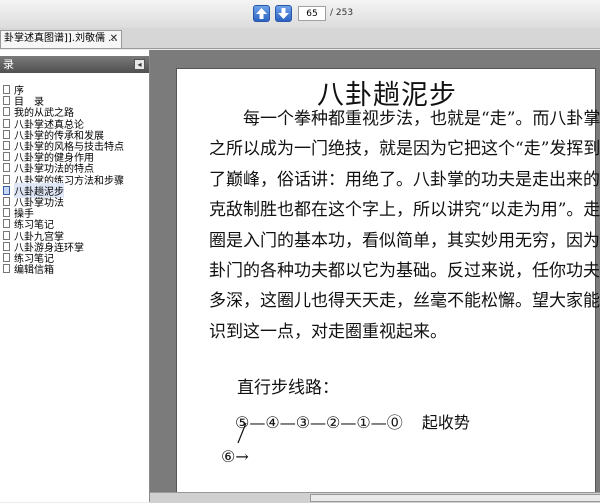 Image resolution: width=600 pixels, height=503 pixels. I want to click on page-total: / 253, so click(342, 13).